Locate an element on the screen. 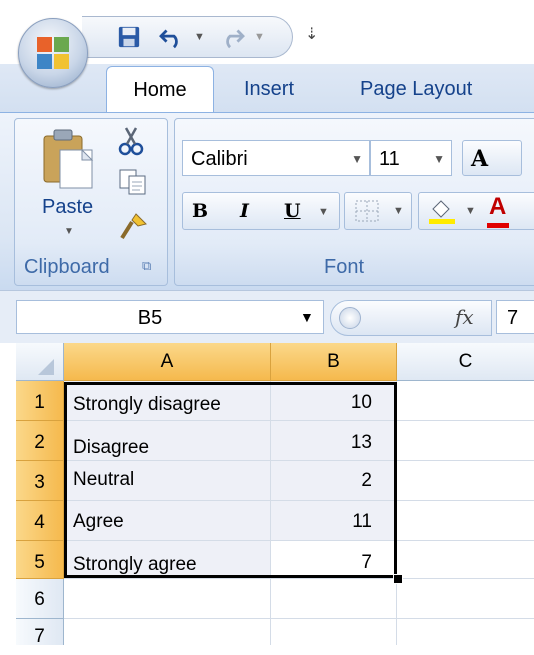 Image resolution: width=534 pixels, height=655 pixels. cell-b7 is located at coordinates (334, 632).